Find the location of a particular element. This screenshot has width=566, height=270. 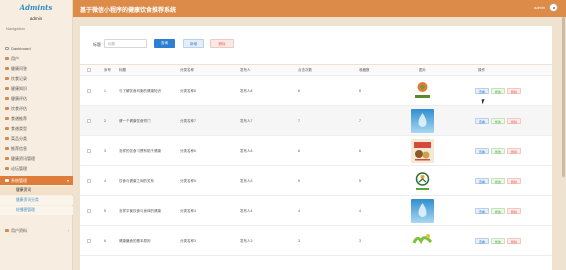

sidebar-item-system: 系统管理 ▾ is located at coordinates (36, 180).